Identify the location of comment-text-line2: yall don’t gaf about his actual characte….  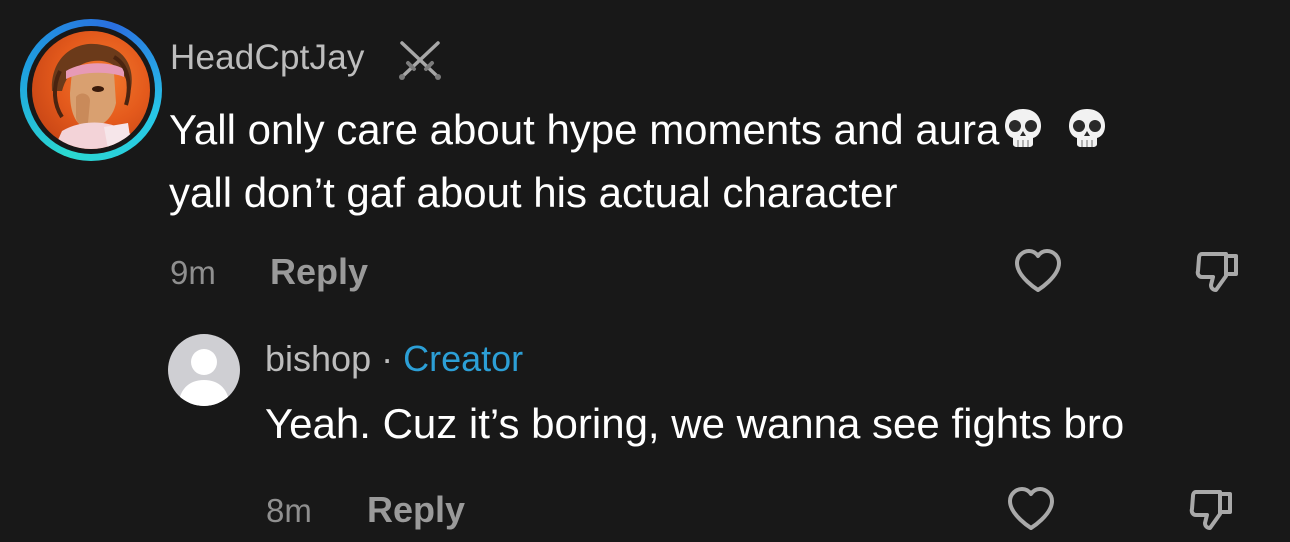
(533, 192).